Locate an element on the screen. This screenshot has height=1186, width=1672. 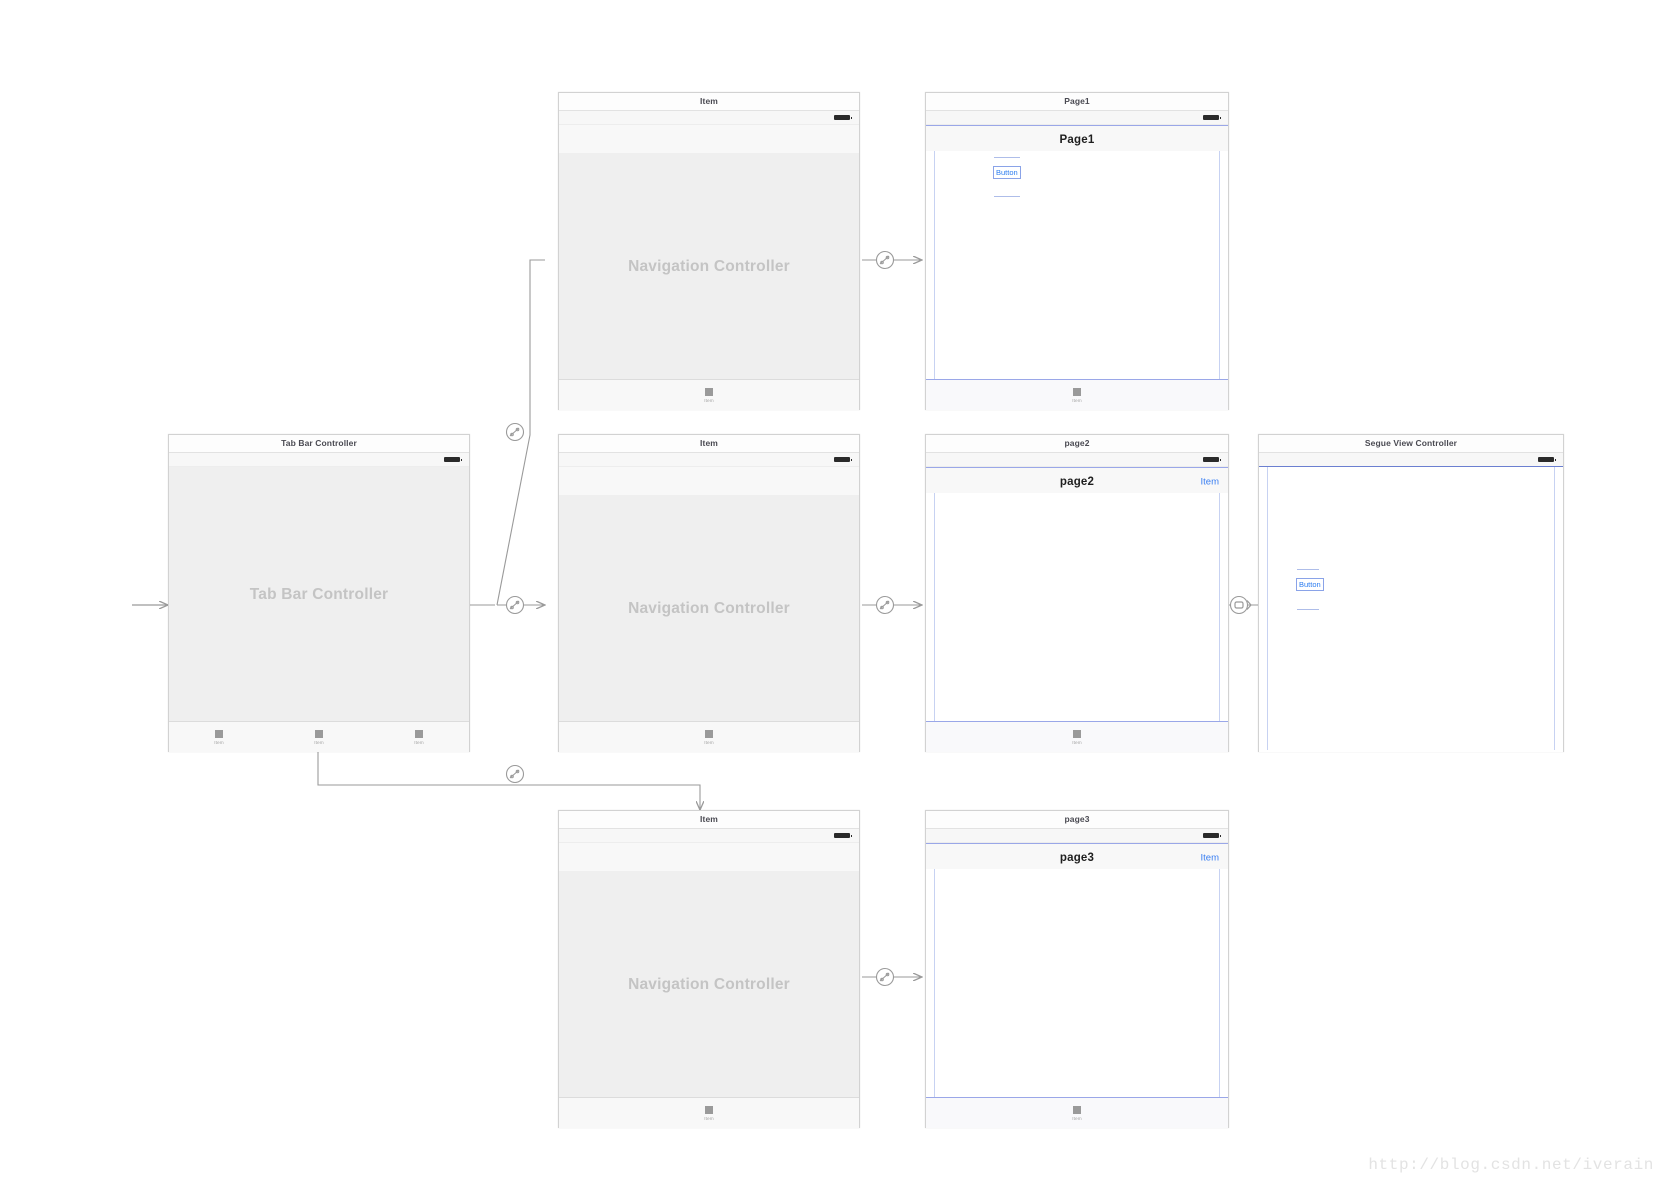
scene-title-navigation-controller-3: Item is located at coordinates (709, 820).